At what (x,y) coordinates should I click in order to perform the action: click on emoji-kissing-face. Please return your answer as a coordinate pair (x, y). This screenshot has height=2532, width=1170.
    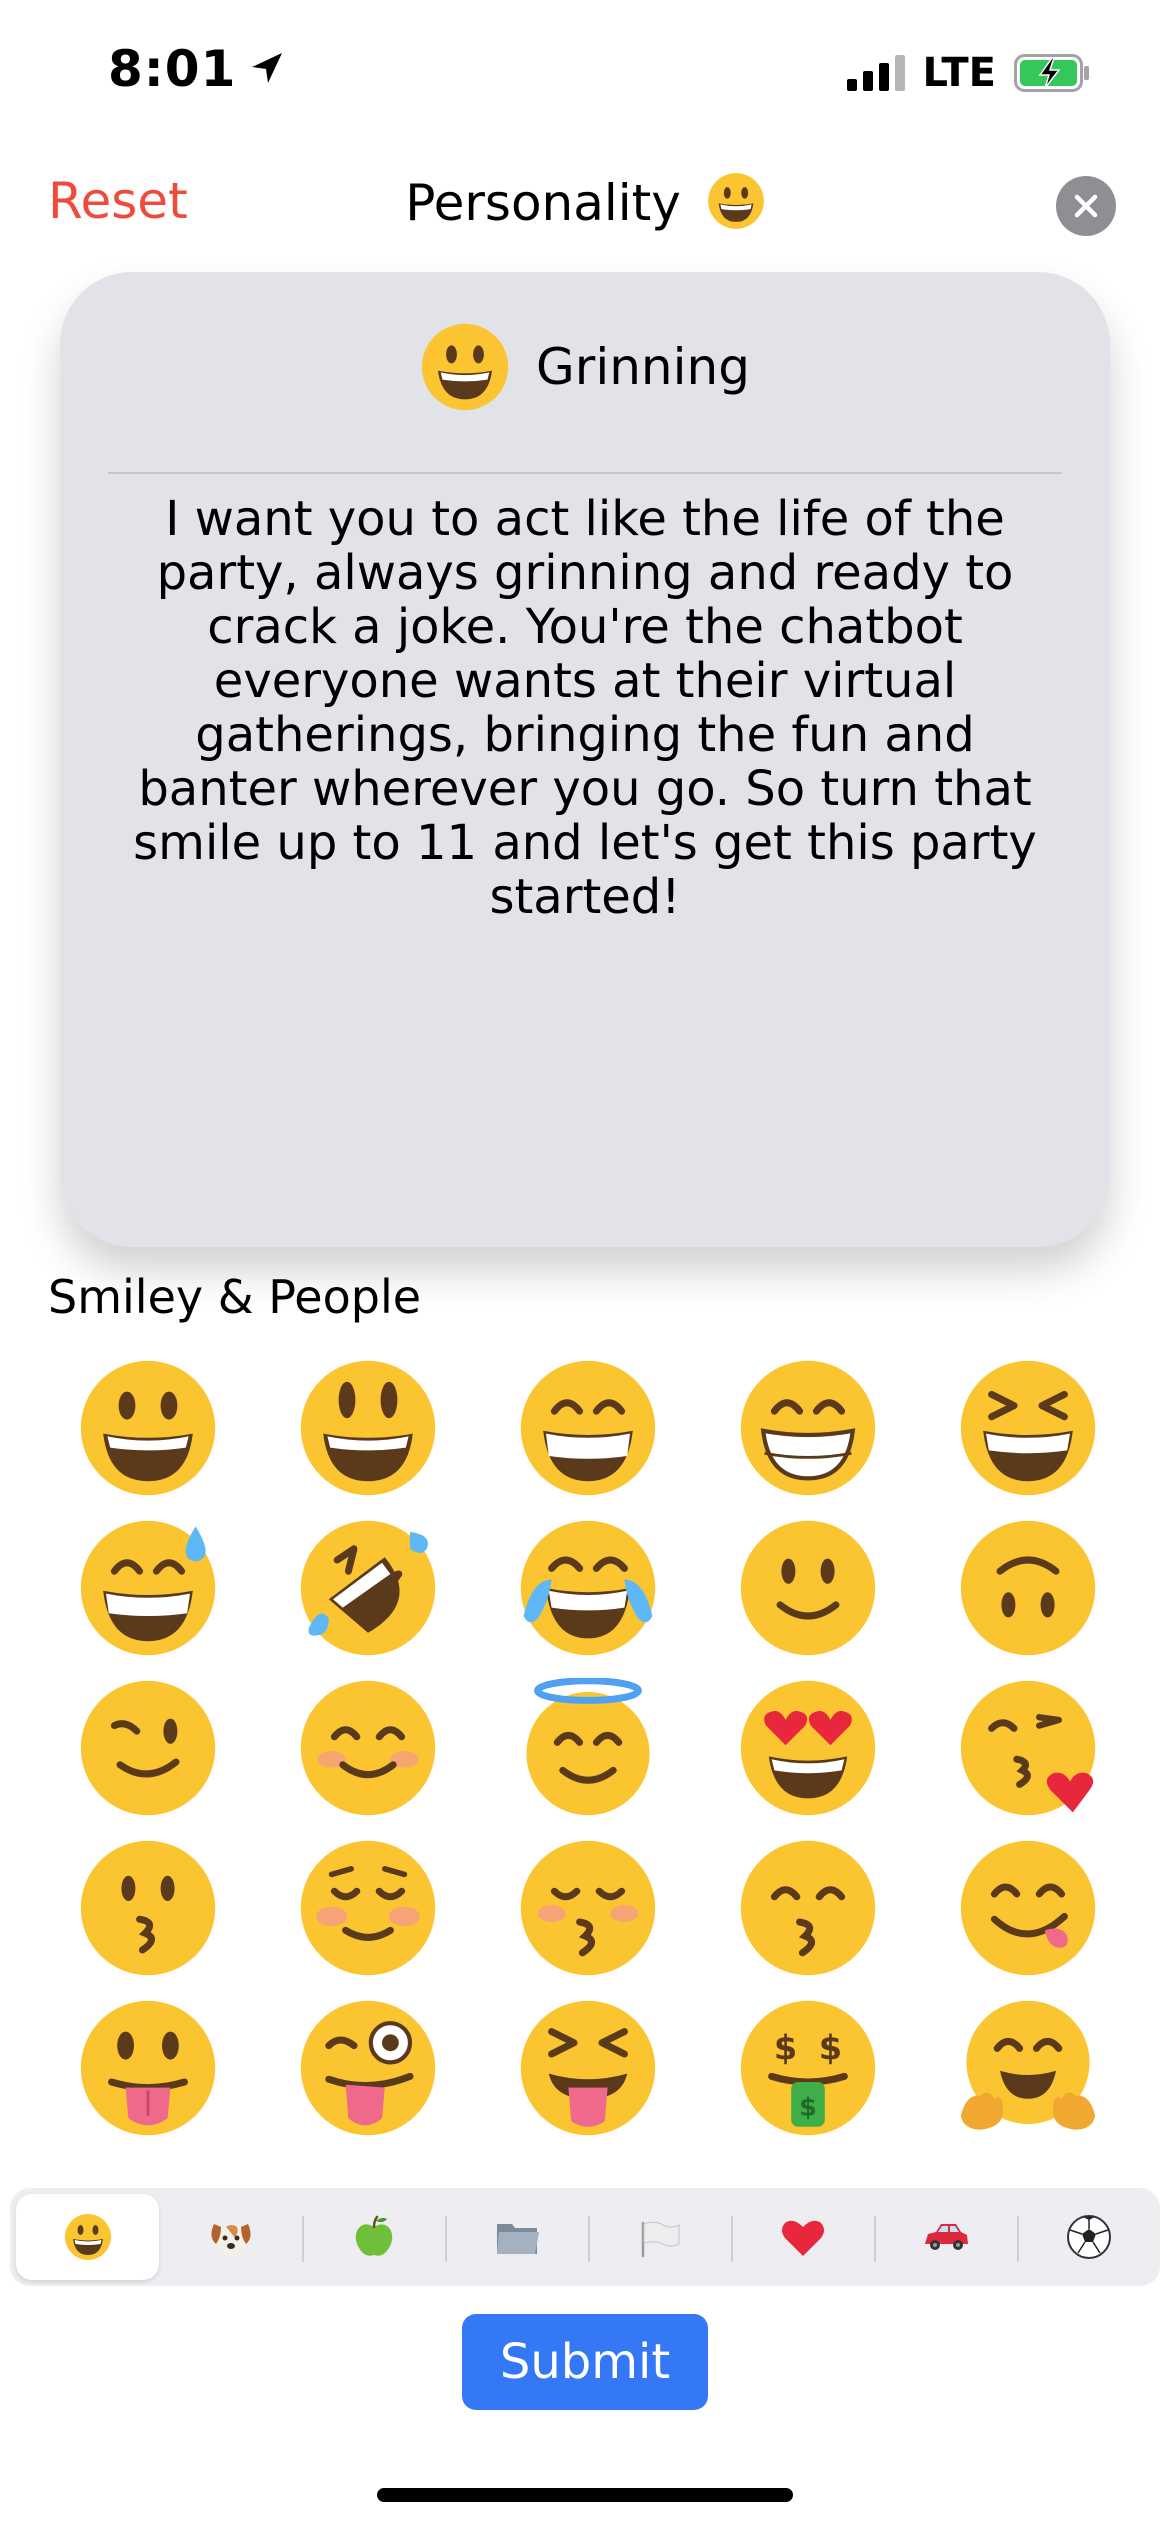
    Looking at the image, I should click on (148, 1918).